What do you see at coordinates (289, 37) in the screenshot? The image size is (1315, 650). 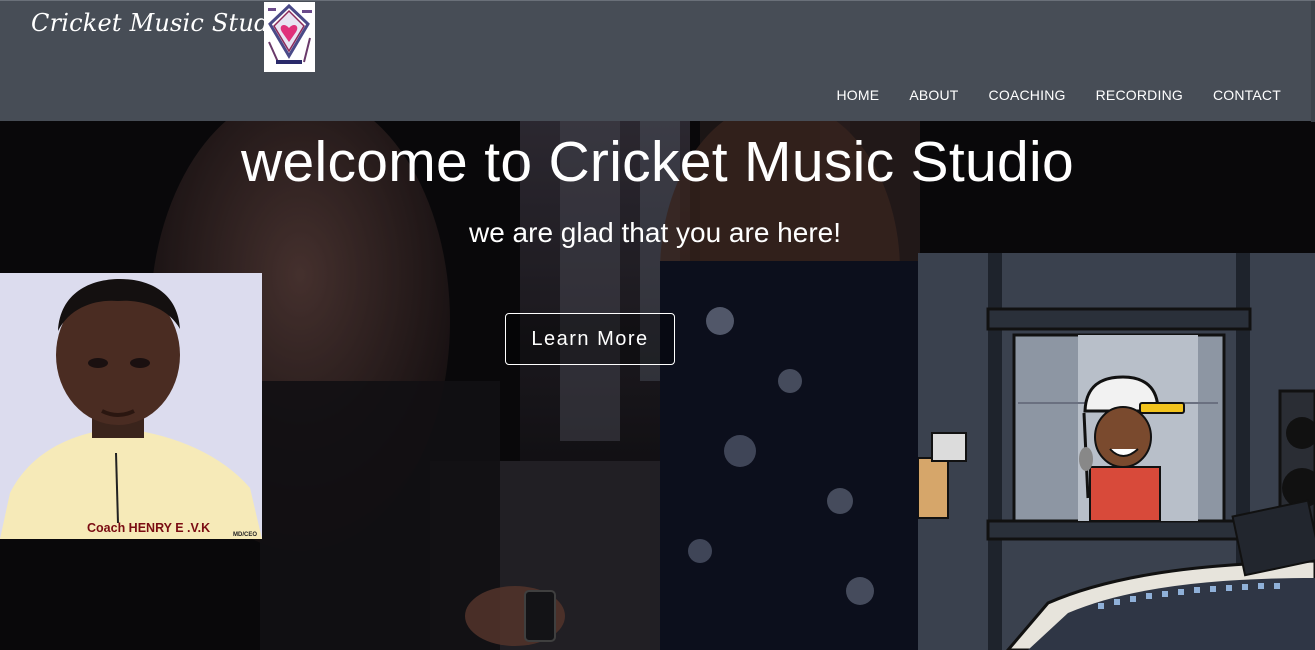 I see `studio-logo-icon` at bounding box center [289, 37].